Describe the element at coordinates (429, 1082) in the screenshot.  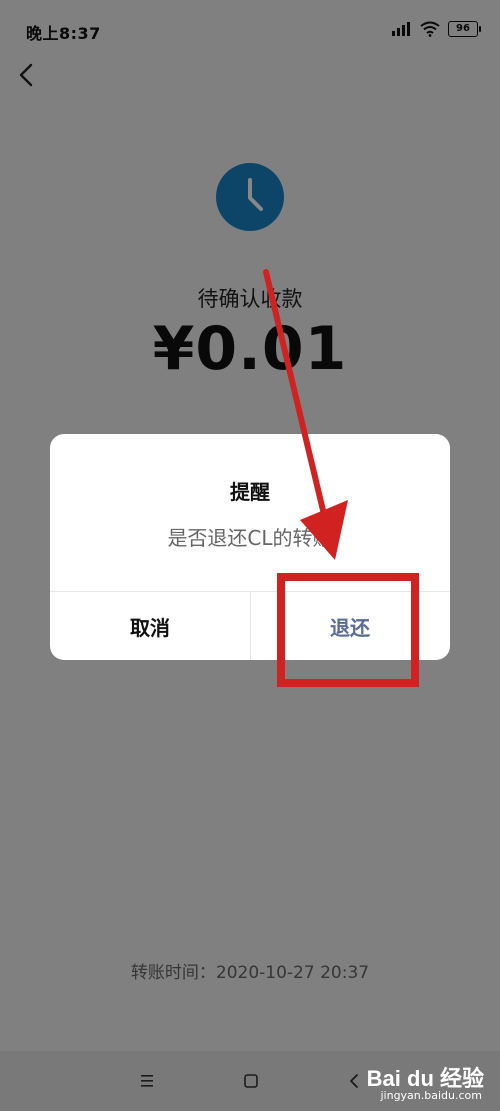
I see `baidu-jingyan-watermark: Bai du 经验 jingyan.baidu.com` at that location.